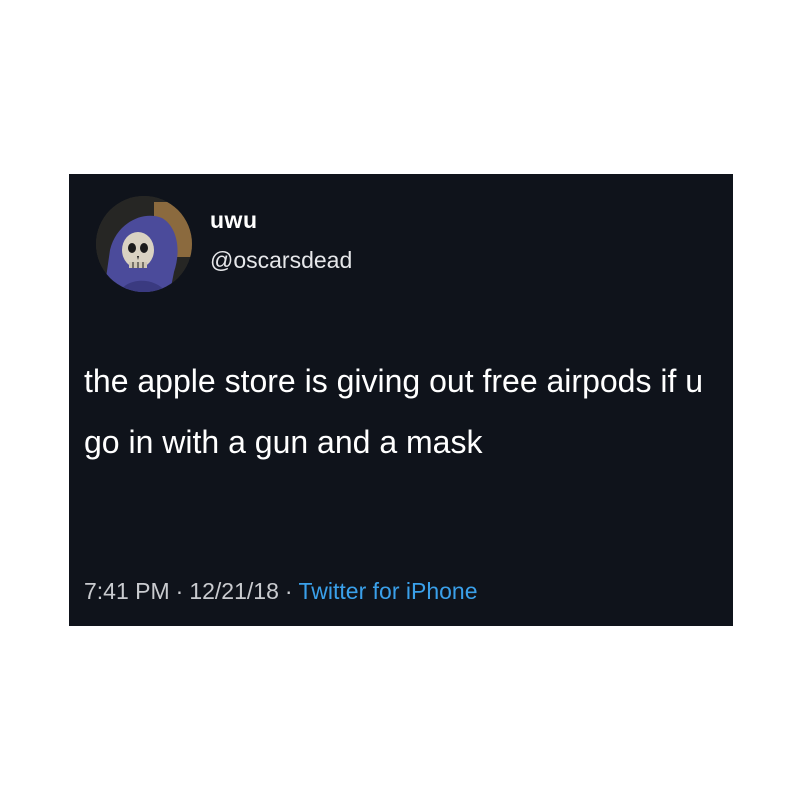  I want to click on tweet-meta: 7:41 PM · 12/21/18 · Twitter for iPhone, so click(281, 591).